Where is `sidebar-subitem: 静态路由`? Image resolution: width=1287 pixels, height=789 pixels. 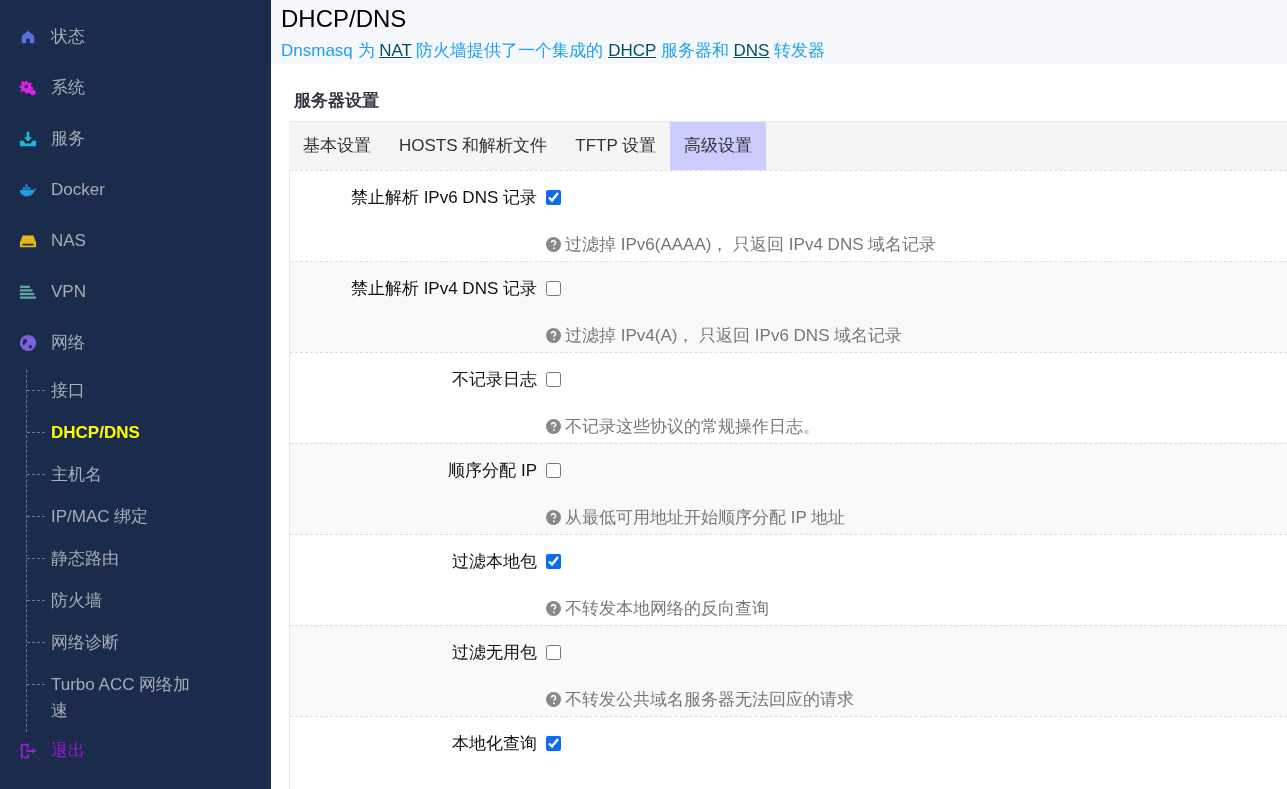 sidebar-subitem: 静态路由 is located at coordinates (126, 559).